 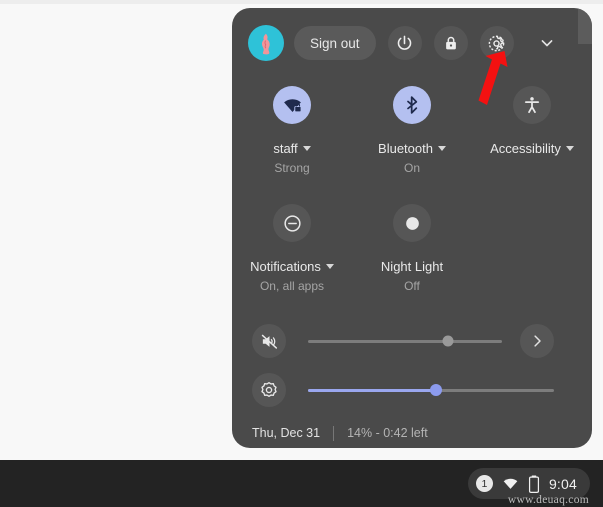 I want to click on tile-bluetooth-label-wrap: Bluetooth, so click(x=412, y=148).